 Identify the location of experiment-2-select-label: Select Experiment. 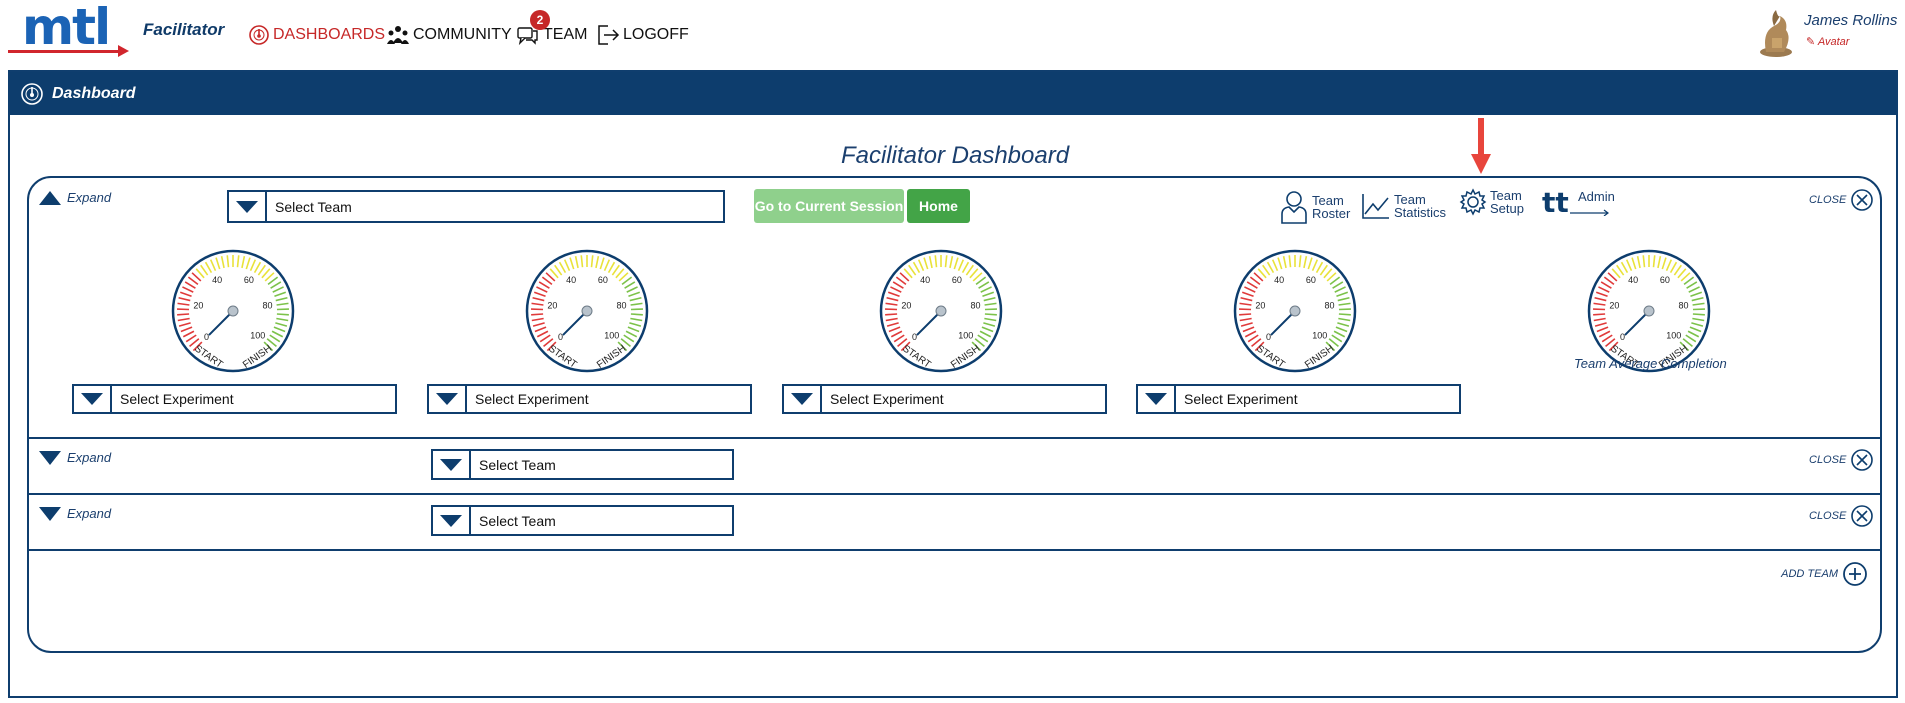
(532, 399).